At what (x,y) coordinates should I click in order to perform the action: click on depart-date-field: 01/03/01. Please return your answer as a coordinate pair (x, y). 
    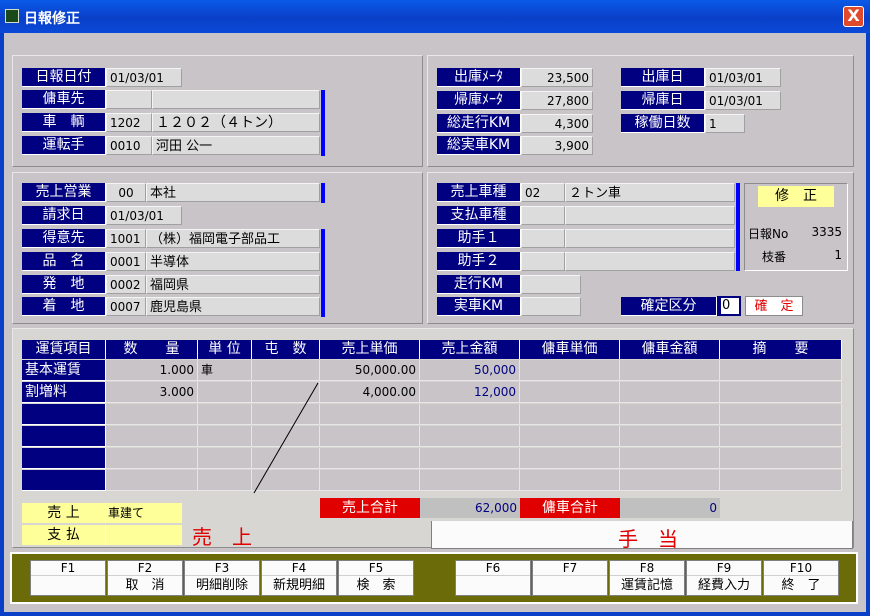
    Looking at the image, I should click on (743, 77).